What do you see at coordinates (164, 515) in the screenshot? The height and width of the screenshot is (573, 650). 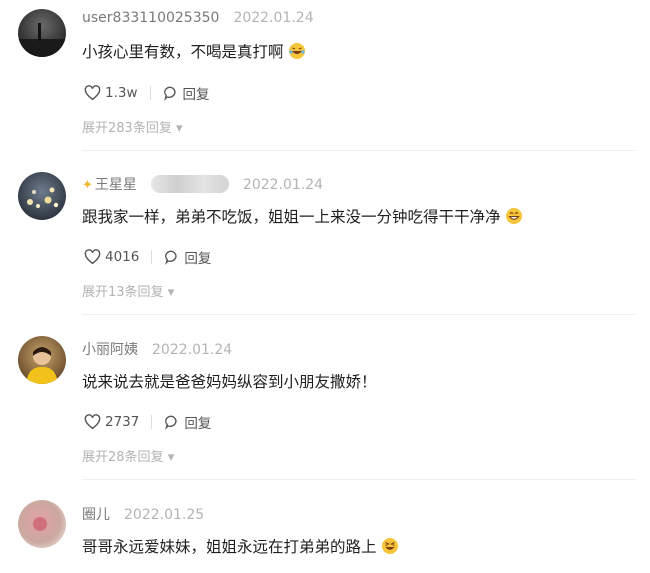 I see `comment-date: 2022.01.25` at bounding box center [164, 515].